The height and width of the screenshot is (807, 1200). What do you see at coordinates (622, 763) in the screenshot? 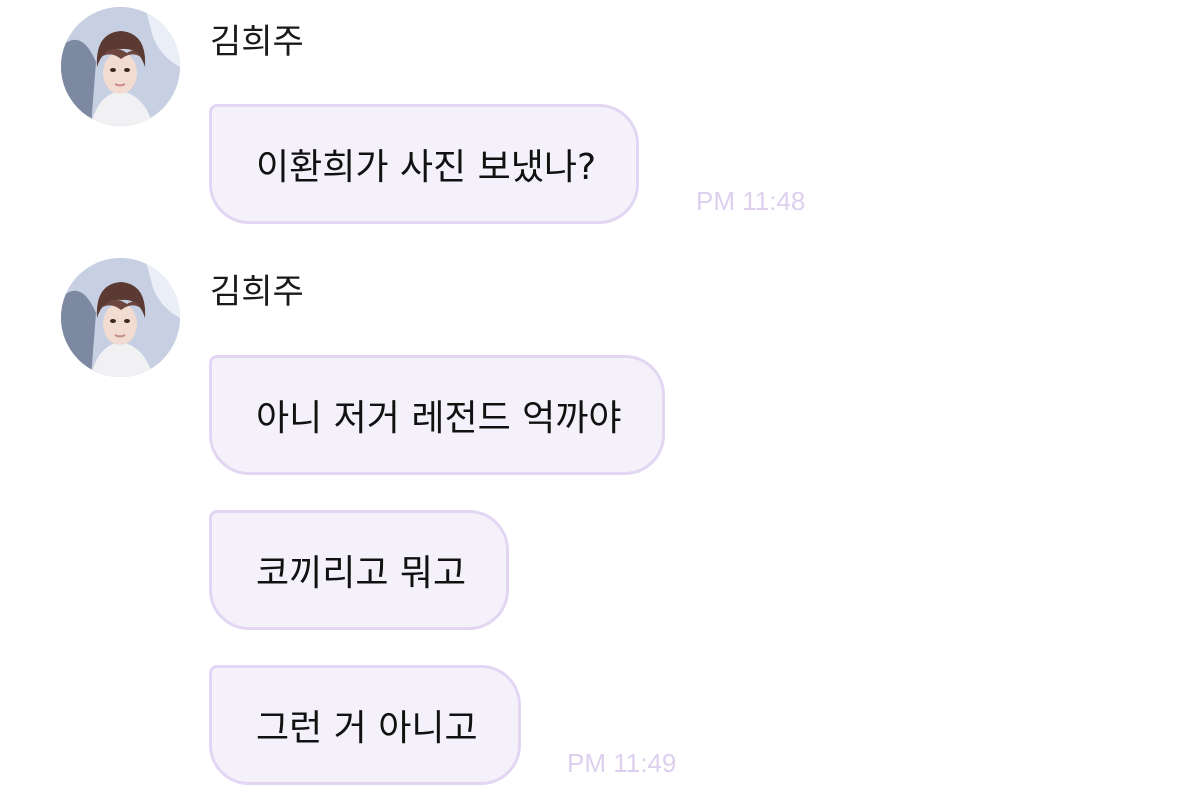
I see `message-timestamp: PM 11:49` at bounding box center [622, 763].